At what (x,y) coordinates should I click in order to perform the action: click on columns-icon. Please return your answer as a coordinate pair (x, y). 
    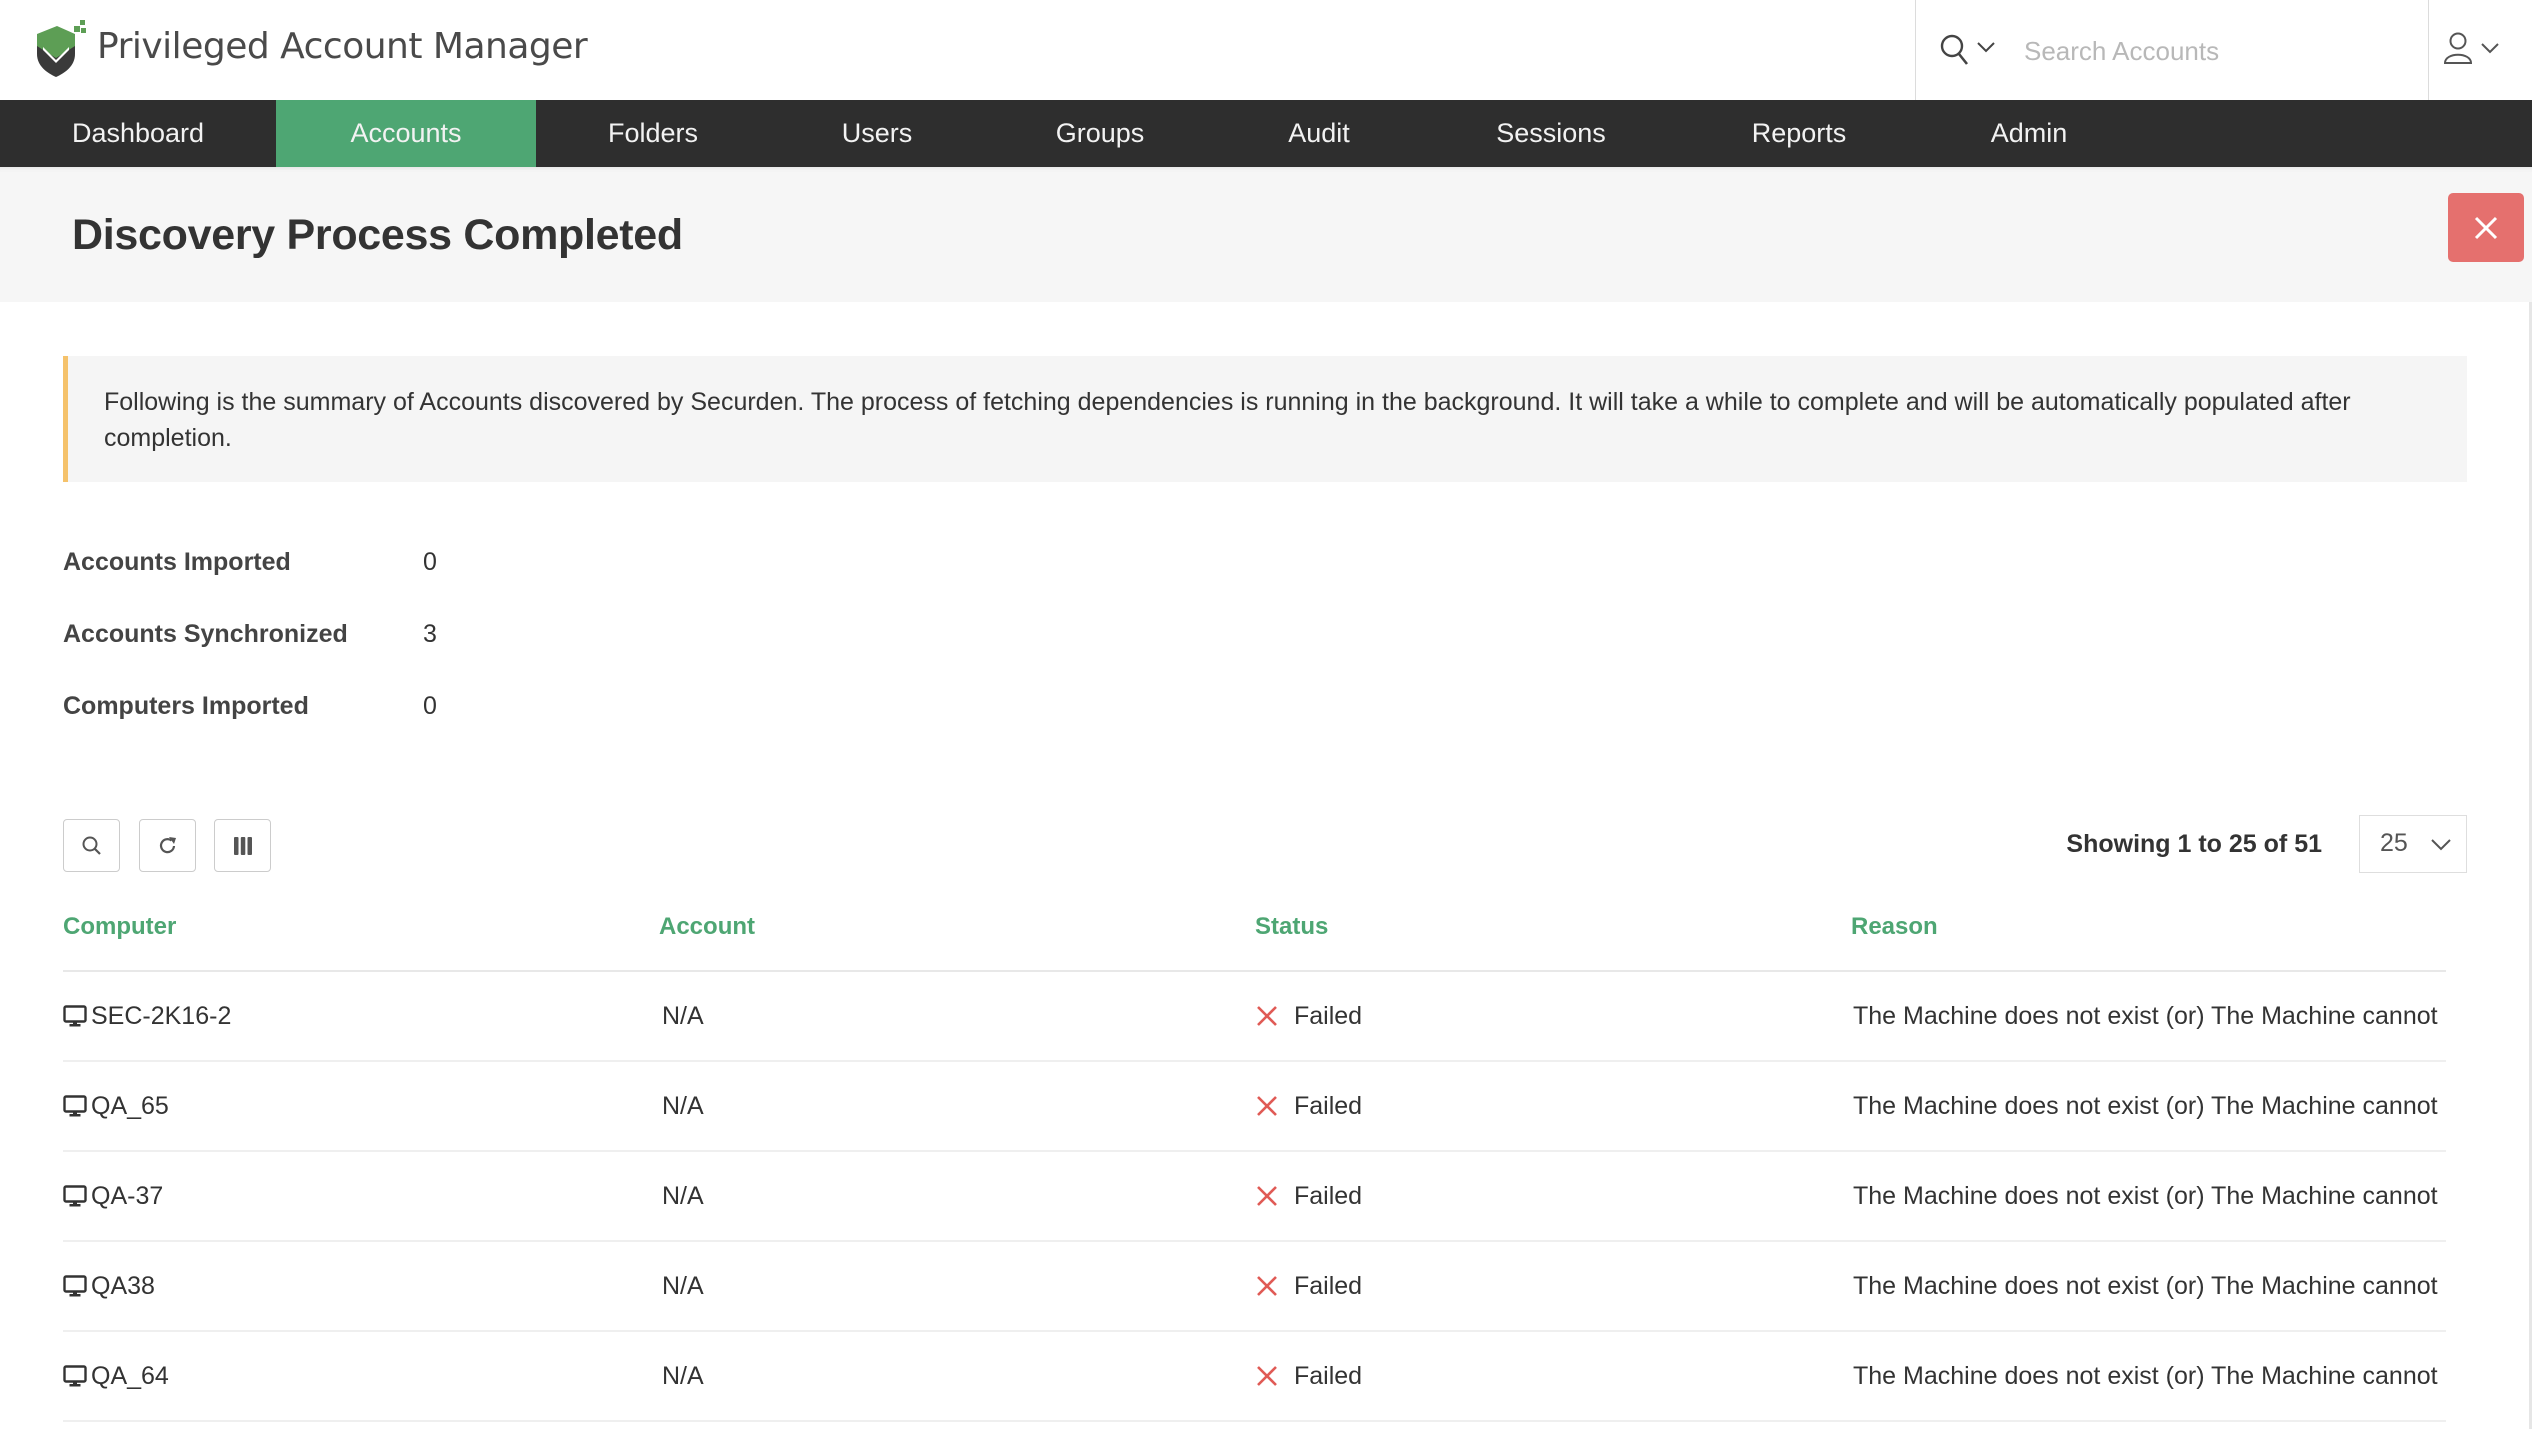
    Looking at the image, I should click on (242, 845).